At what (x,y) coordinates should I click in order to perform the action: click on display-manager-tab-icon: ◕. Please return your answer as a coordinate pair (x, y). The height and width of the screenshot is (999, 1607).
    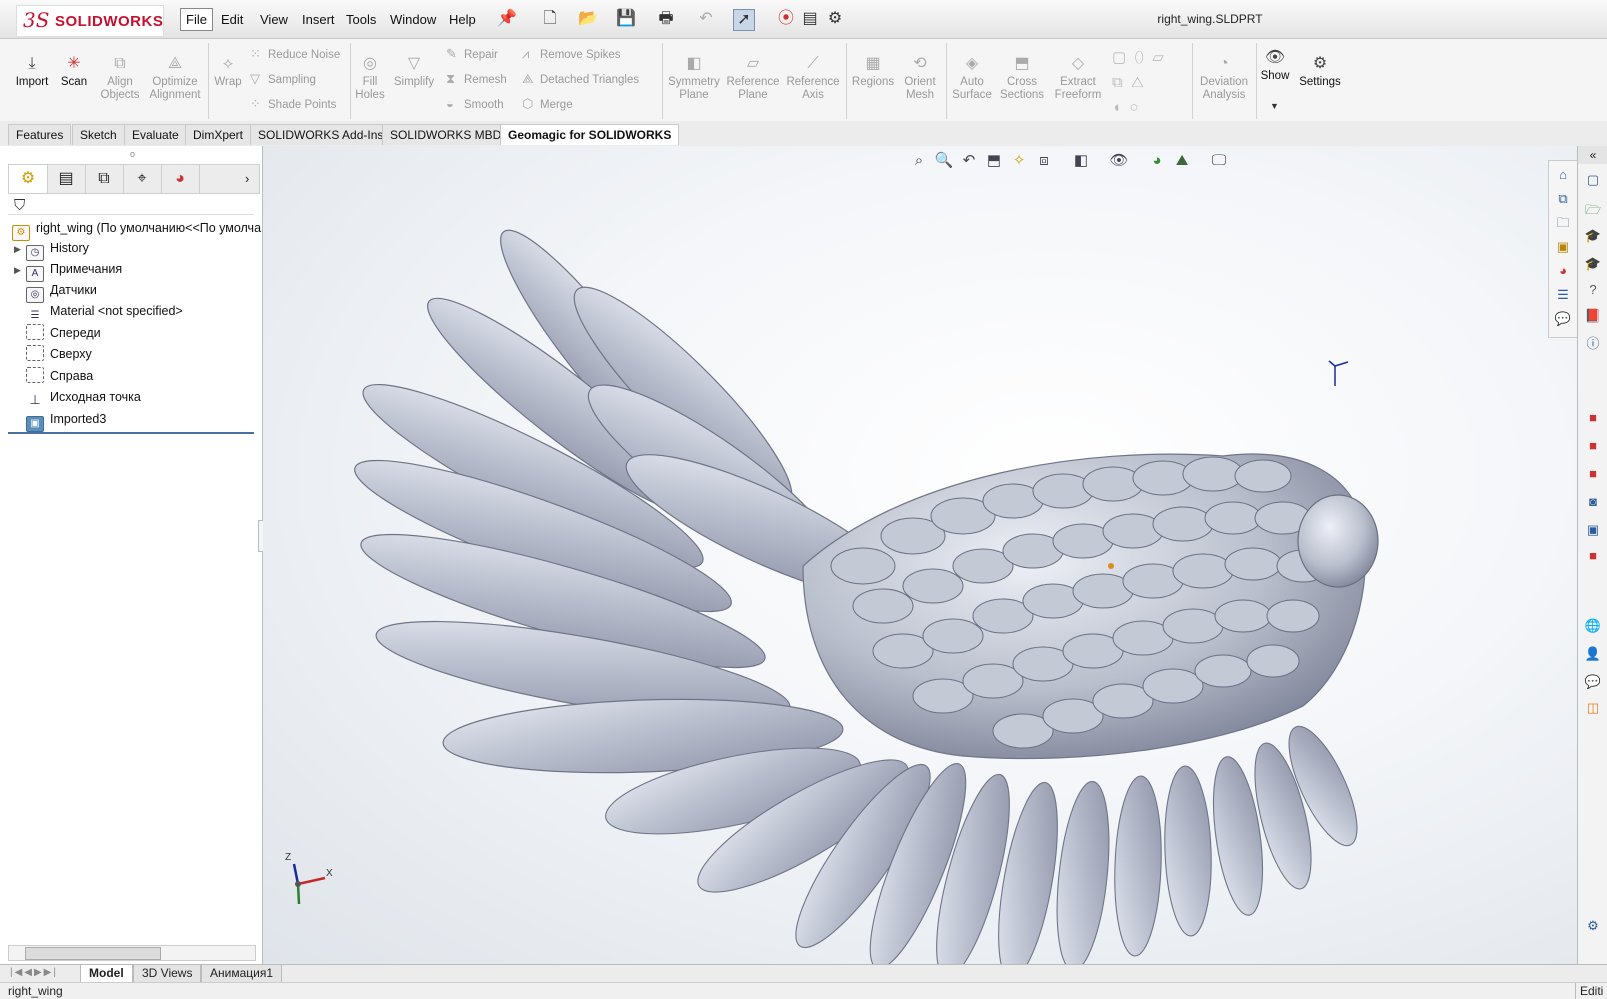
    Looking at the image, I should click on (180, 179).